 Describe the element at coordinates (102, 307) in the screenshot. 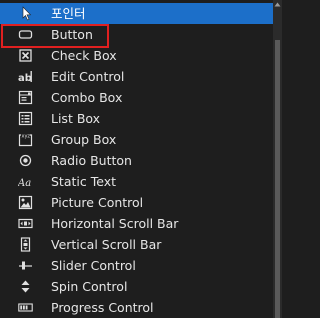

I see `toolbox-item-label: Progress Control` at that location.